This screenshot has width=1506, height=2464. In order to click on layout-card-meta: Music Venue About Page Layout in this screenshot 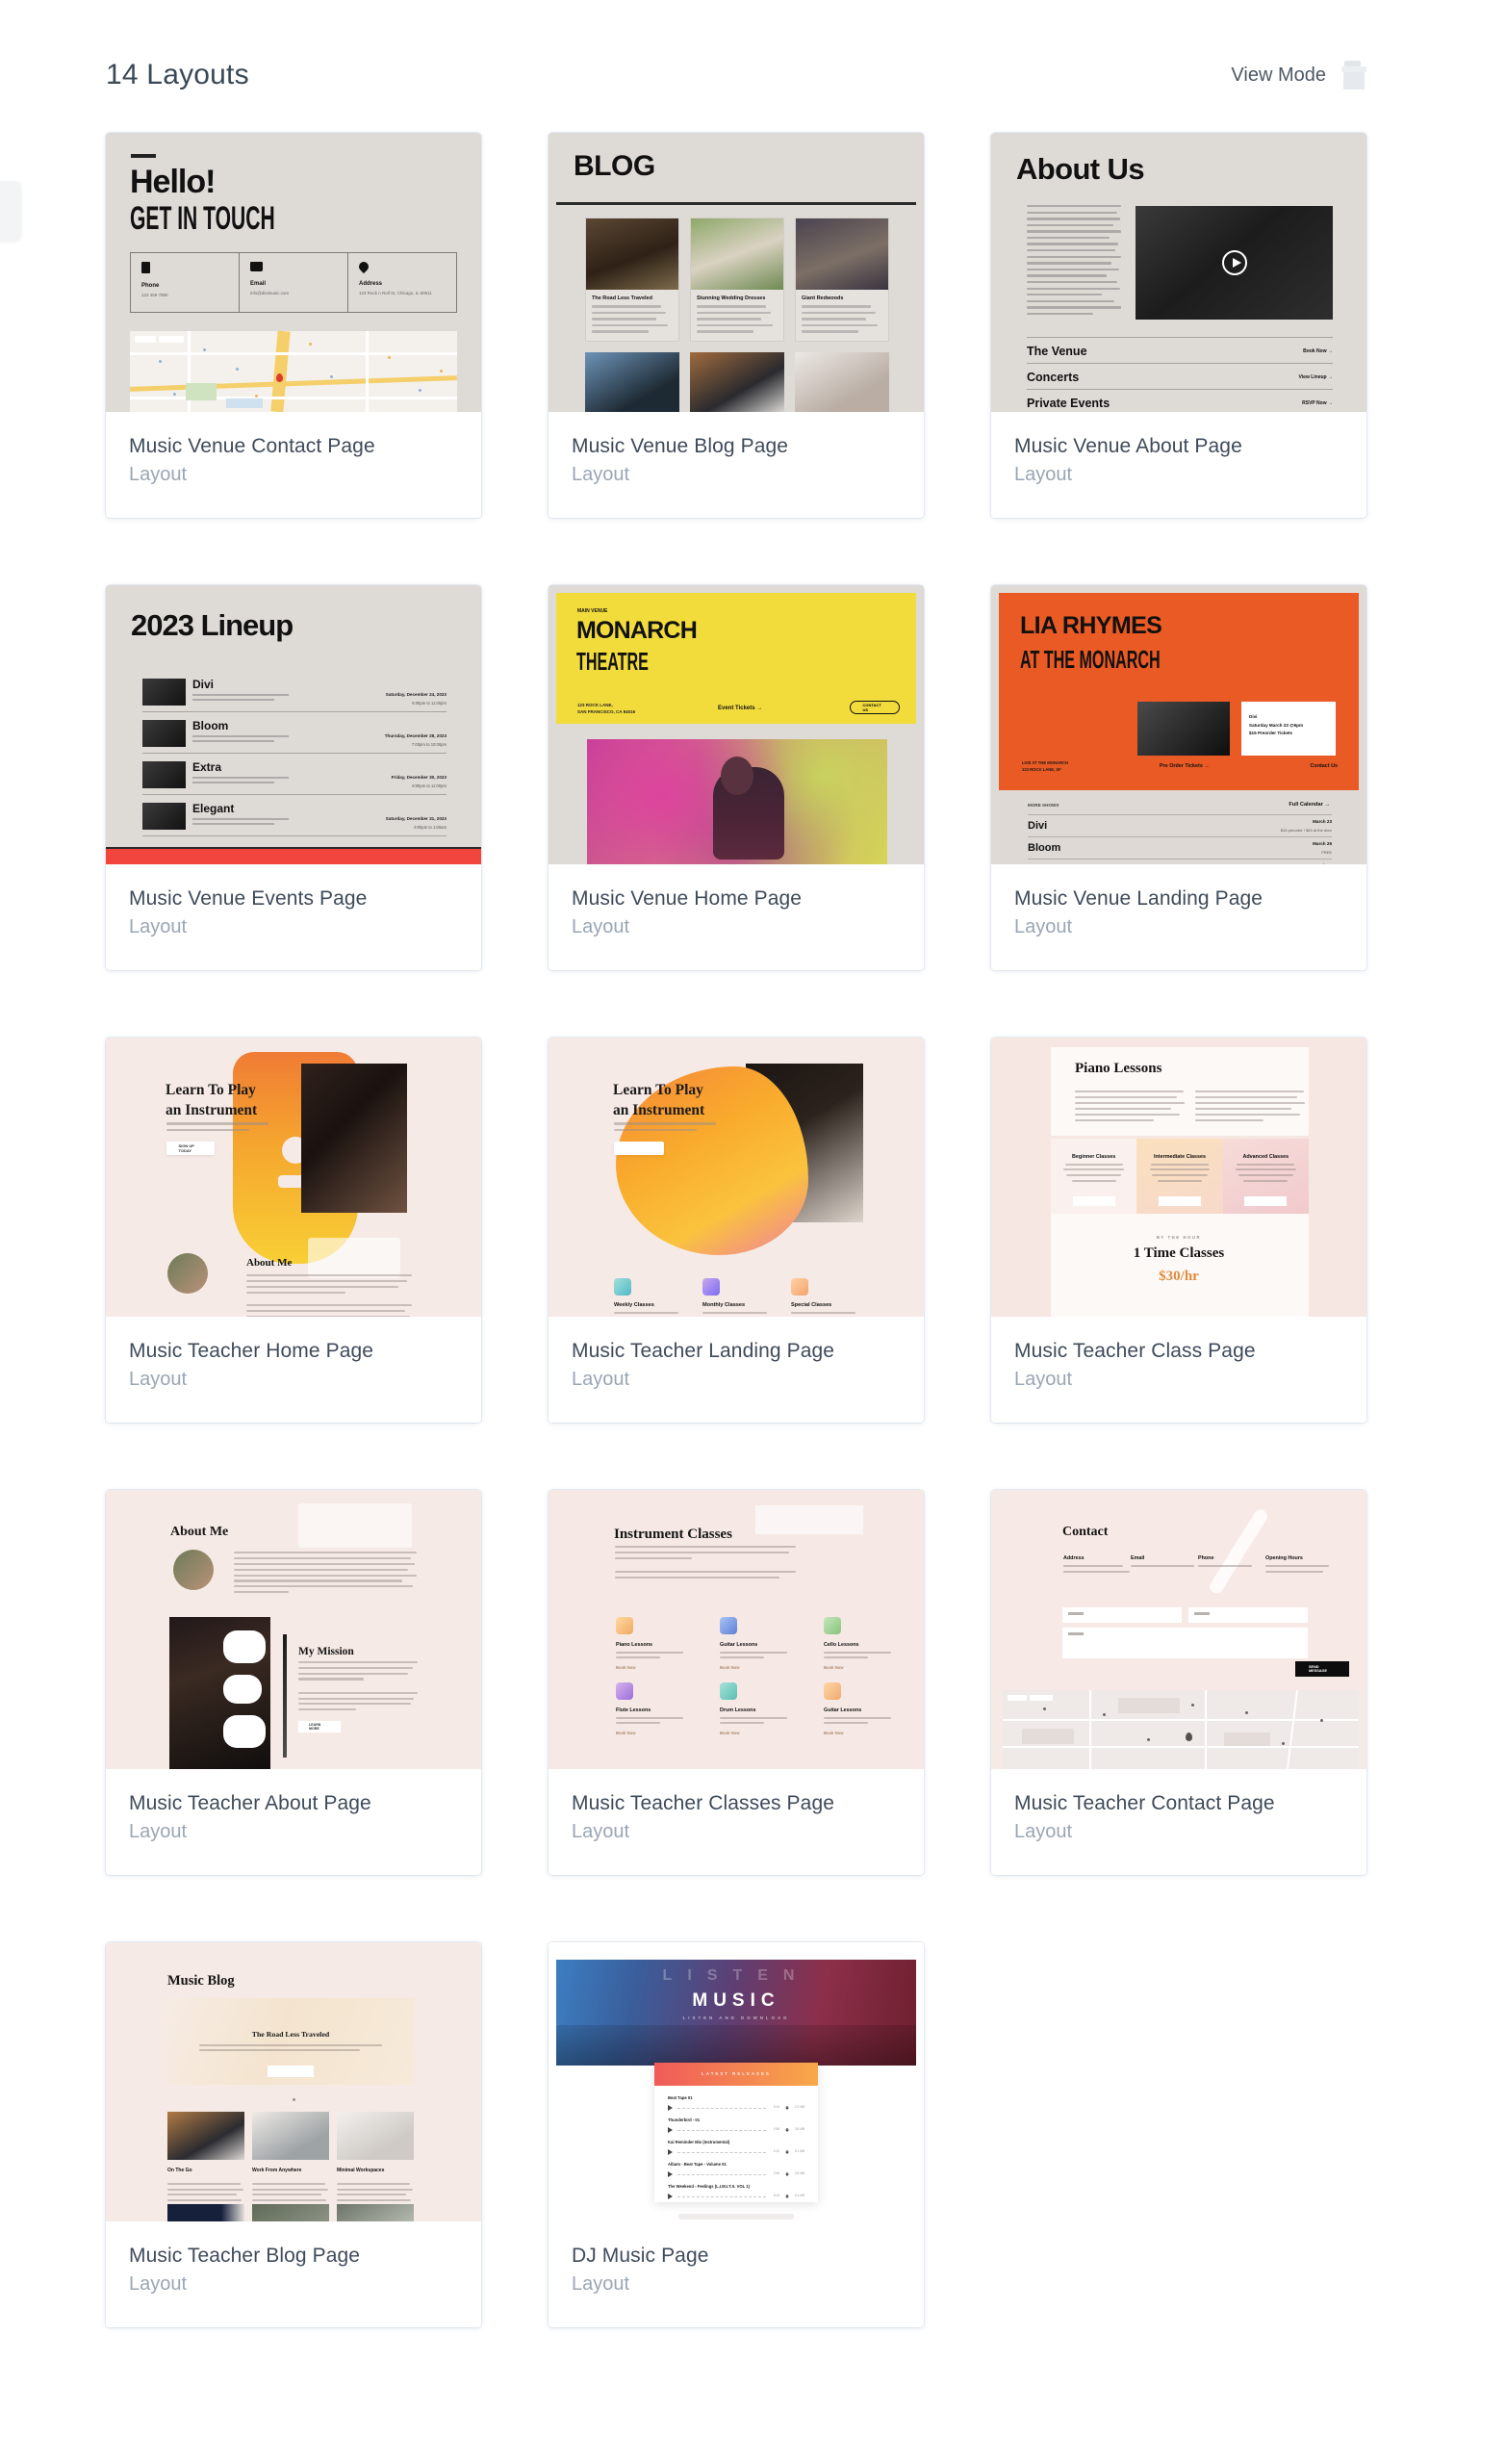, I will do `click(1178, 465)`.